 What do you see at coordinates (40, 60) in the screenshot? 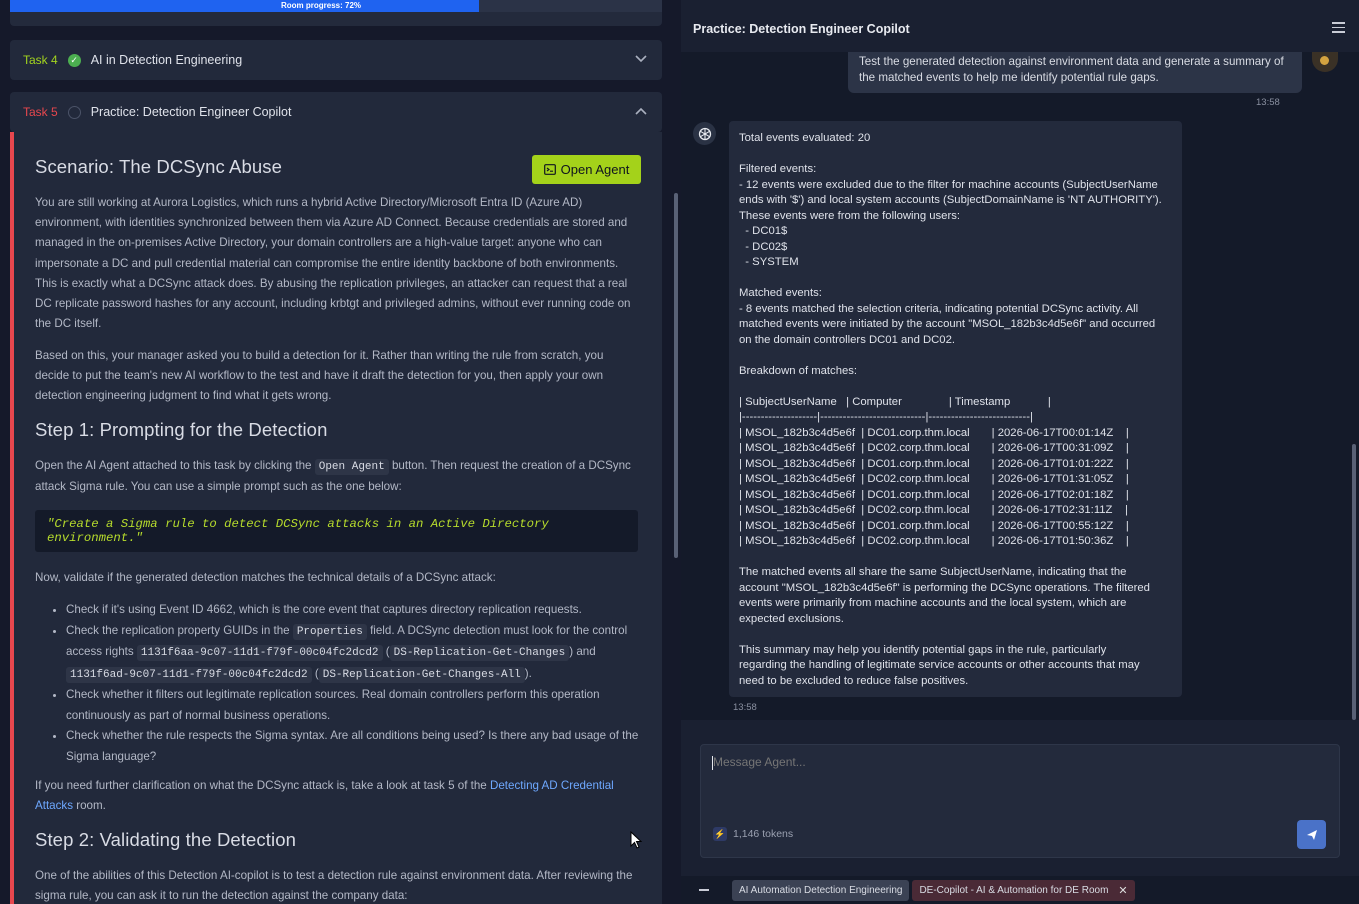
I see `task-number: Task 4` at bounding box center [40, 60].